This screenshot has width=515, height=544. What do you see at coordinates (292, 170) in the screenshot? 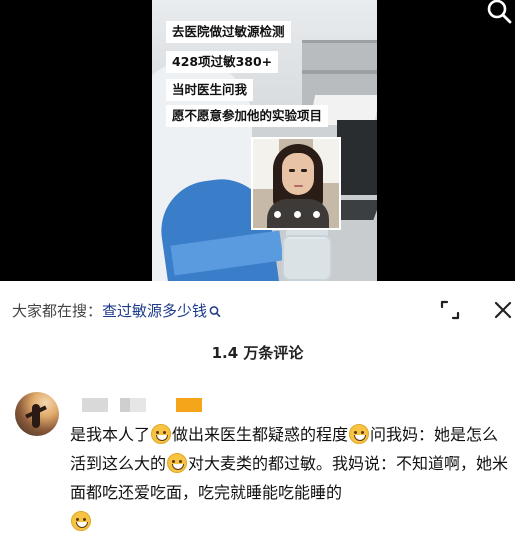
I see `inset-eye-left` at bounding box center [292, 170].